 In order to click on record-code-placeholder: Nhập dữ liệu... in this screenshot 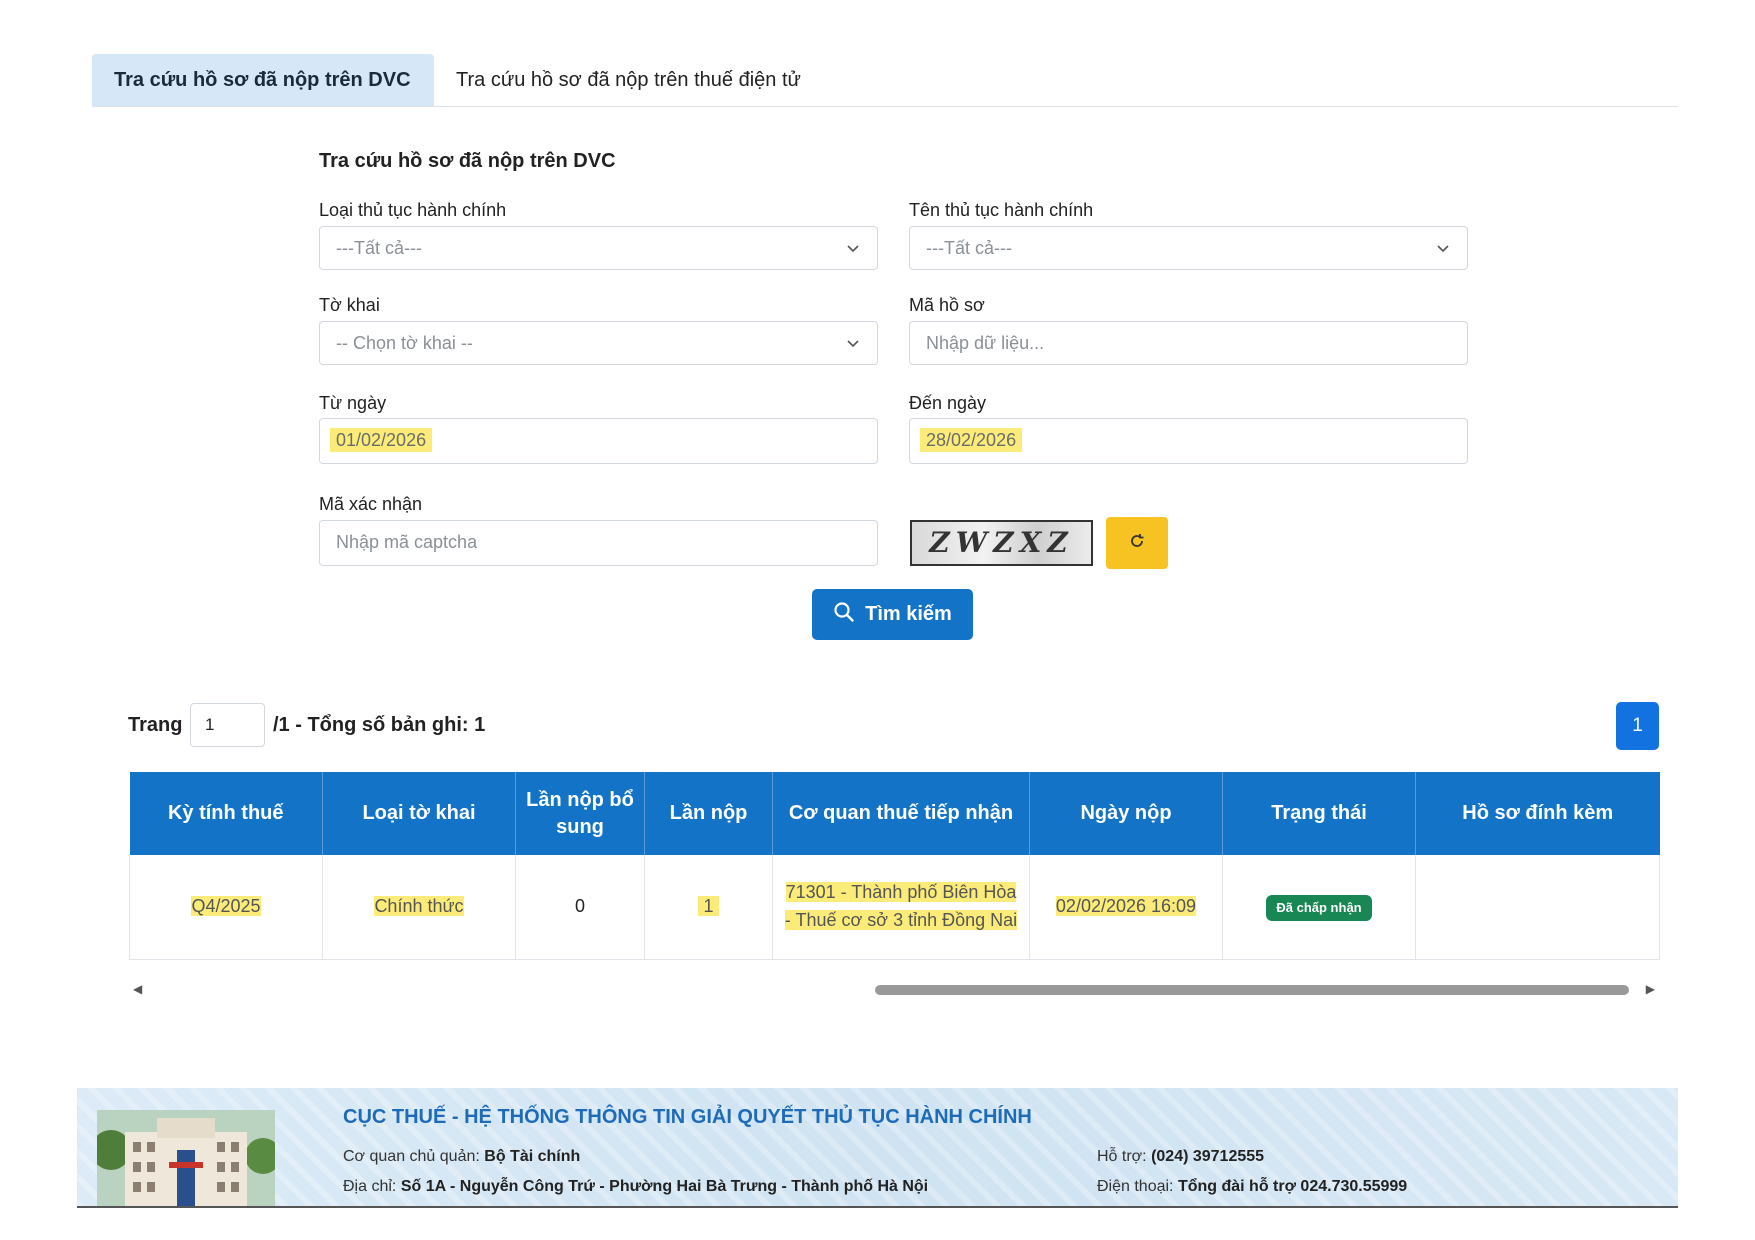, I will do `click(985, 343)`.